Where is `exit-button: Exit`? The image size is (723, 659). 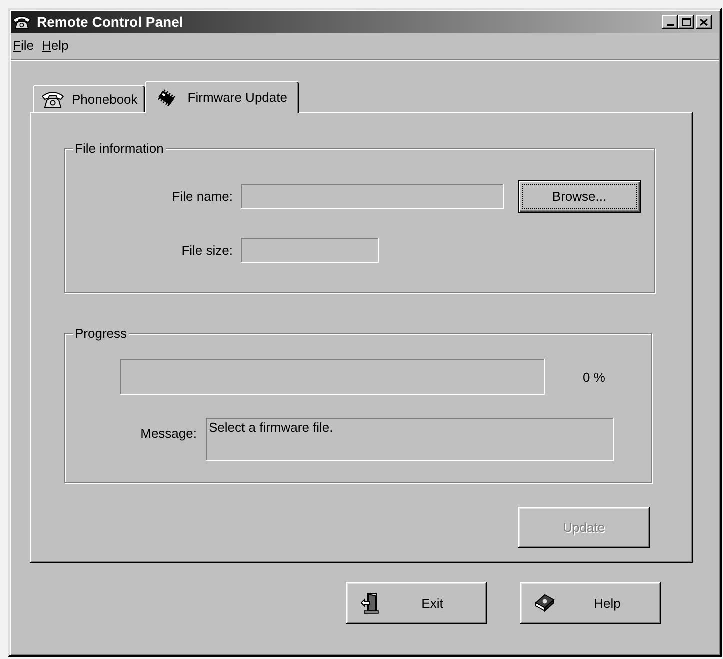 exit-button: Exit is located at coordinates (416, 603).